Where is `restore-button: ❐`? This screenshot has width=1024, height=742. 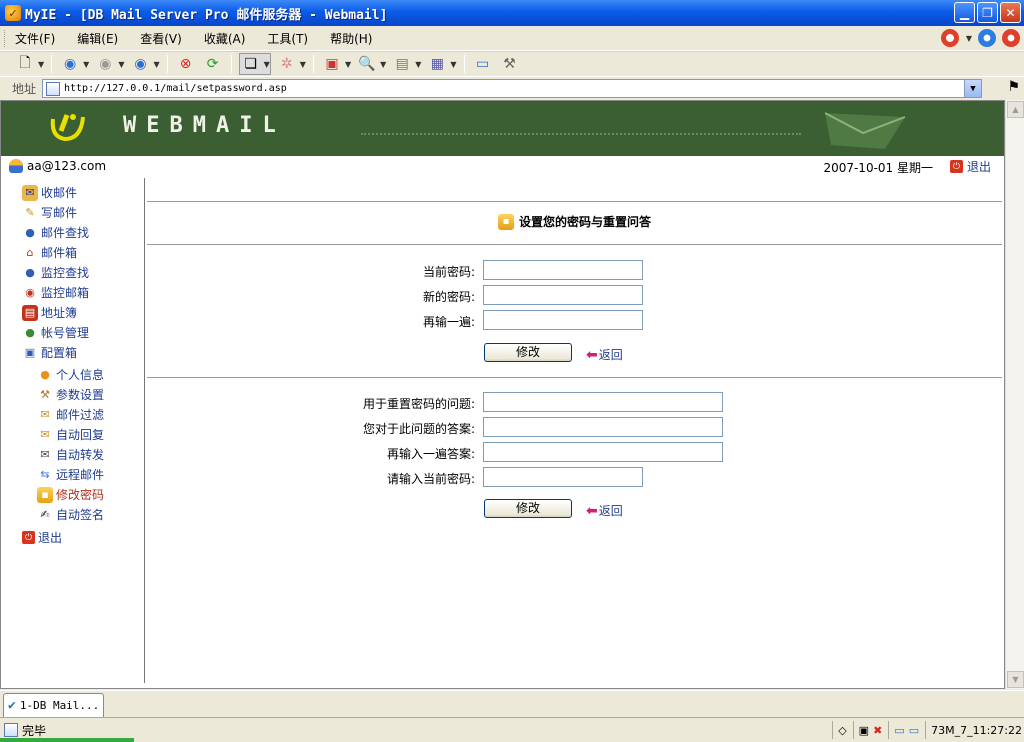
restore-button: ❐ is located at coordinates (987, 12).